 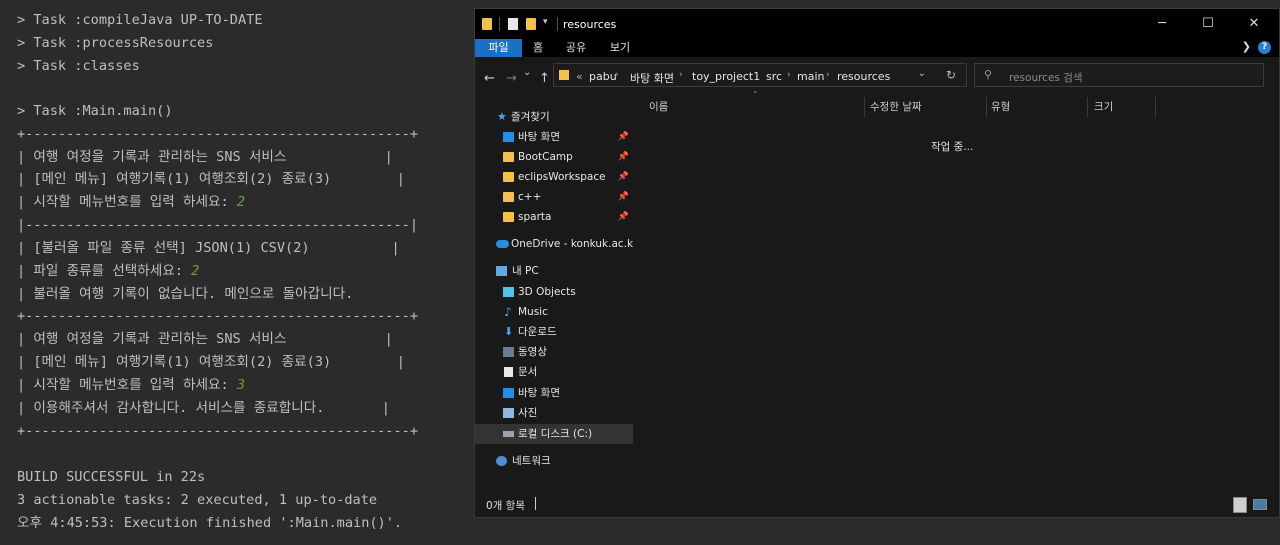 I want to click on tab-view: 보기, so click(x=620, y=48).